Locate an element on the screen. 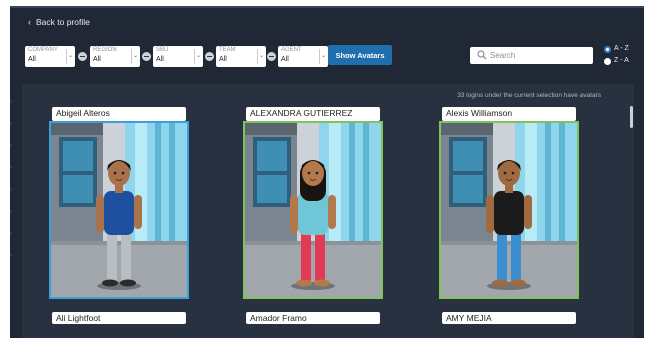  show-avatars-button: Show Avatars is located at coordinates (360, 55).